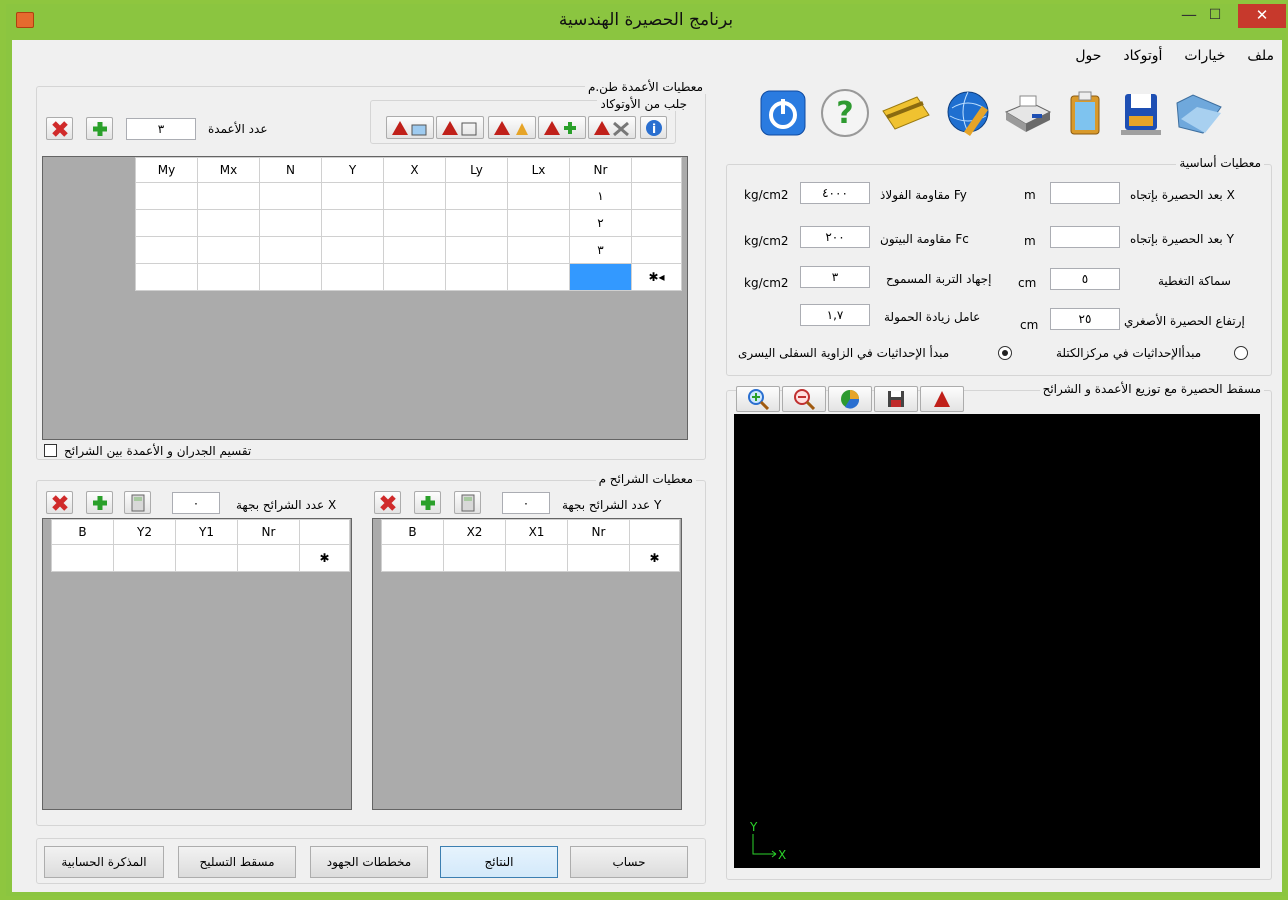 The height and width of the screenshot is (900, 1288). I want to click on column-header: My, so click(166, 170).